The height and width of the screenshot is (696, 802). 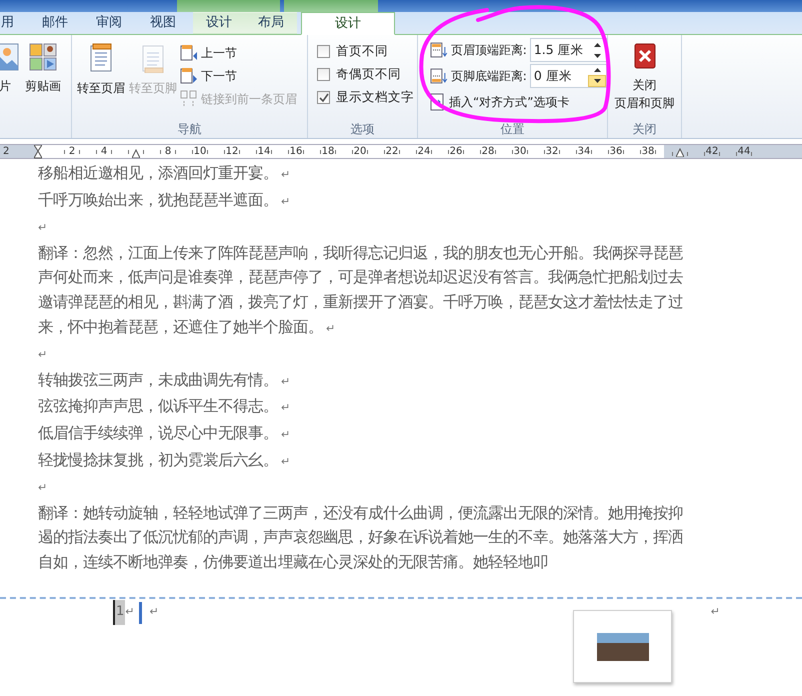 What do you see at coordinates (424, 151) in the screenshot?
I see `ruler-number: 24` at bounding box center [424, 151].